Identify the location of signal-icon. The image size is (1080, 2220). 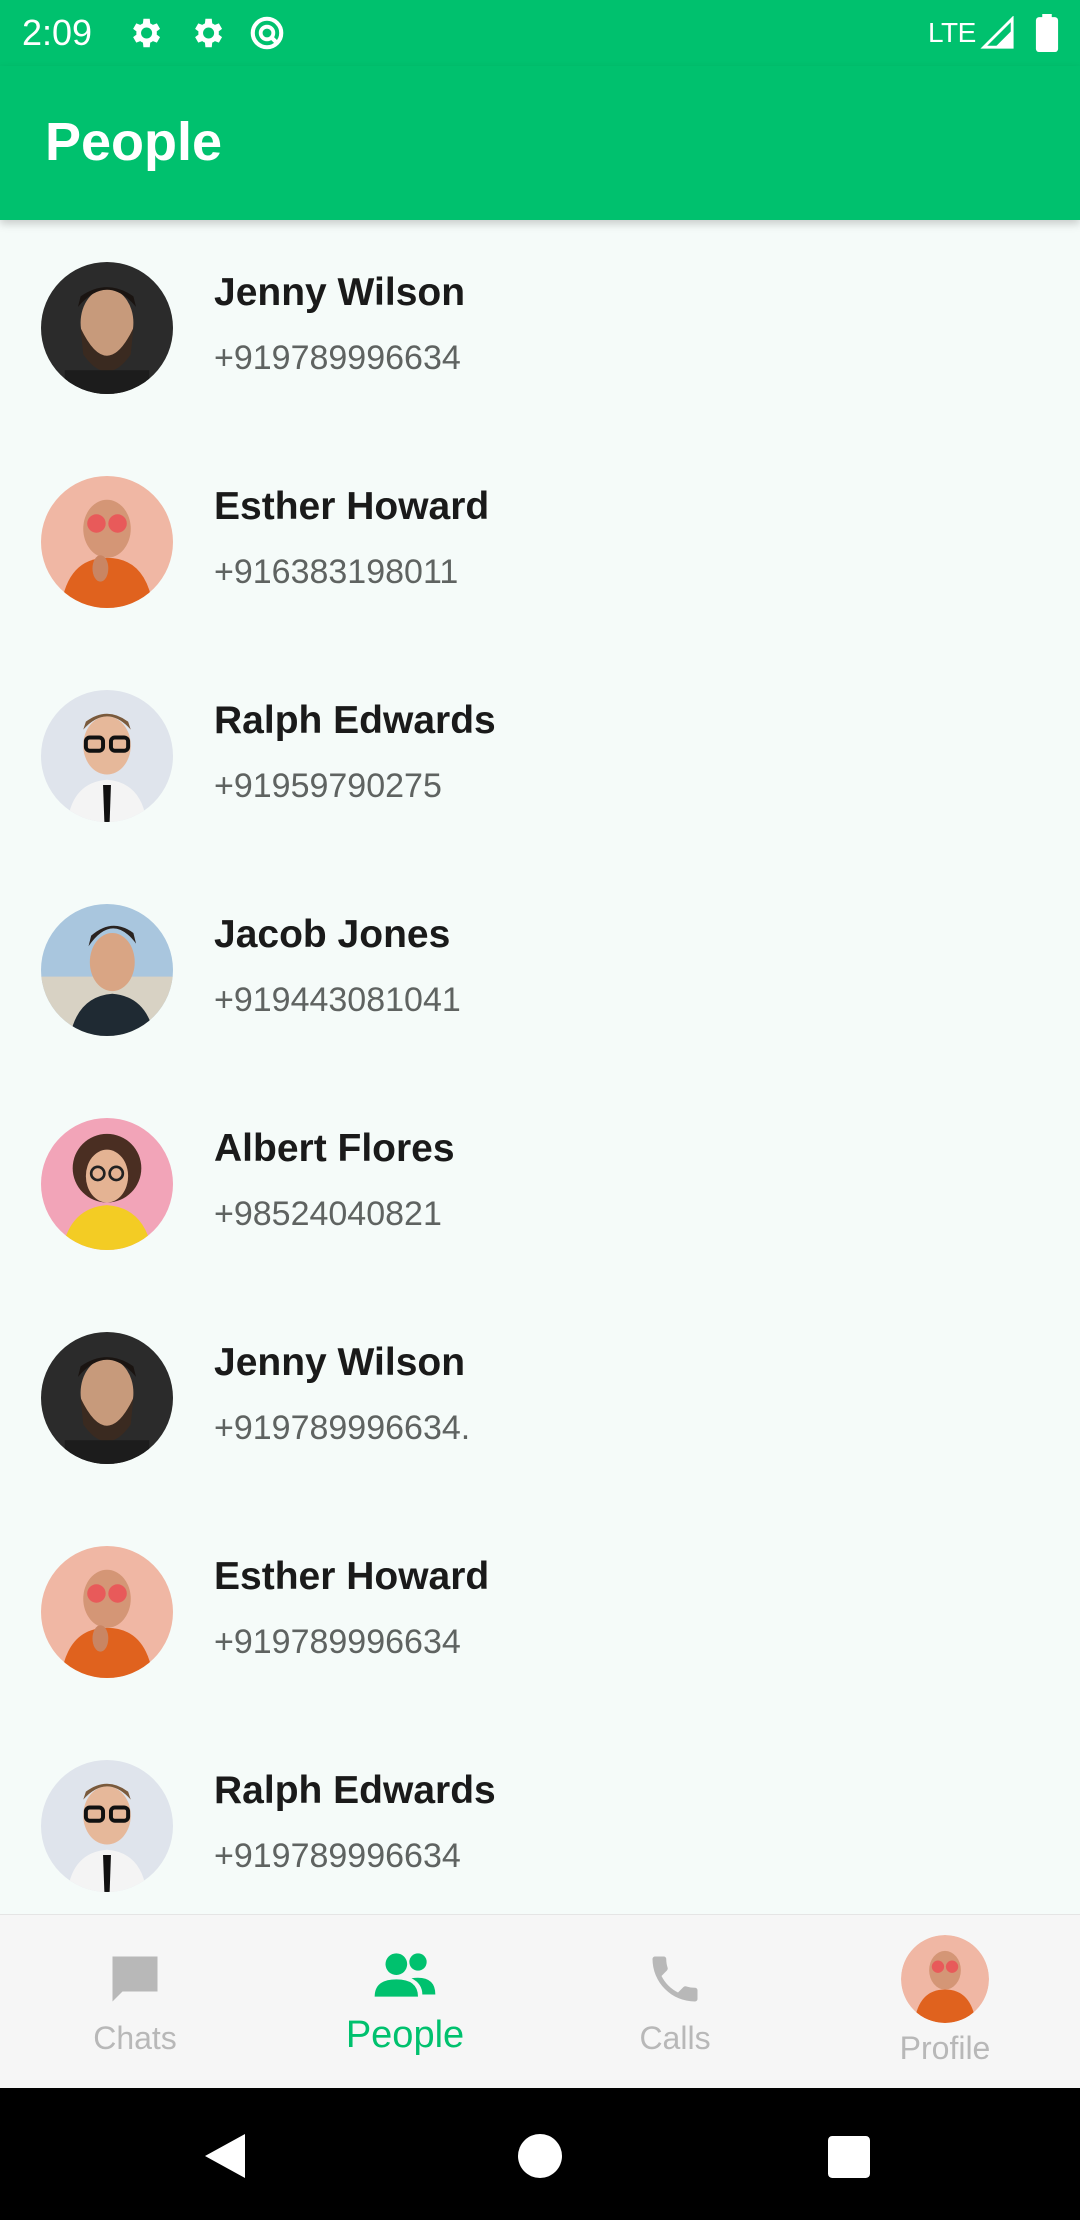
(997, 32).